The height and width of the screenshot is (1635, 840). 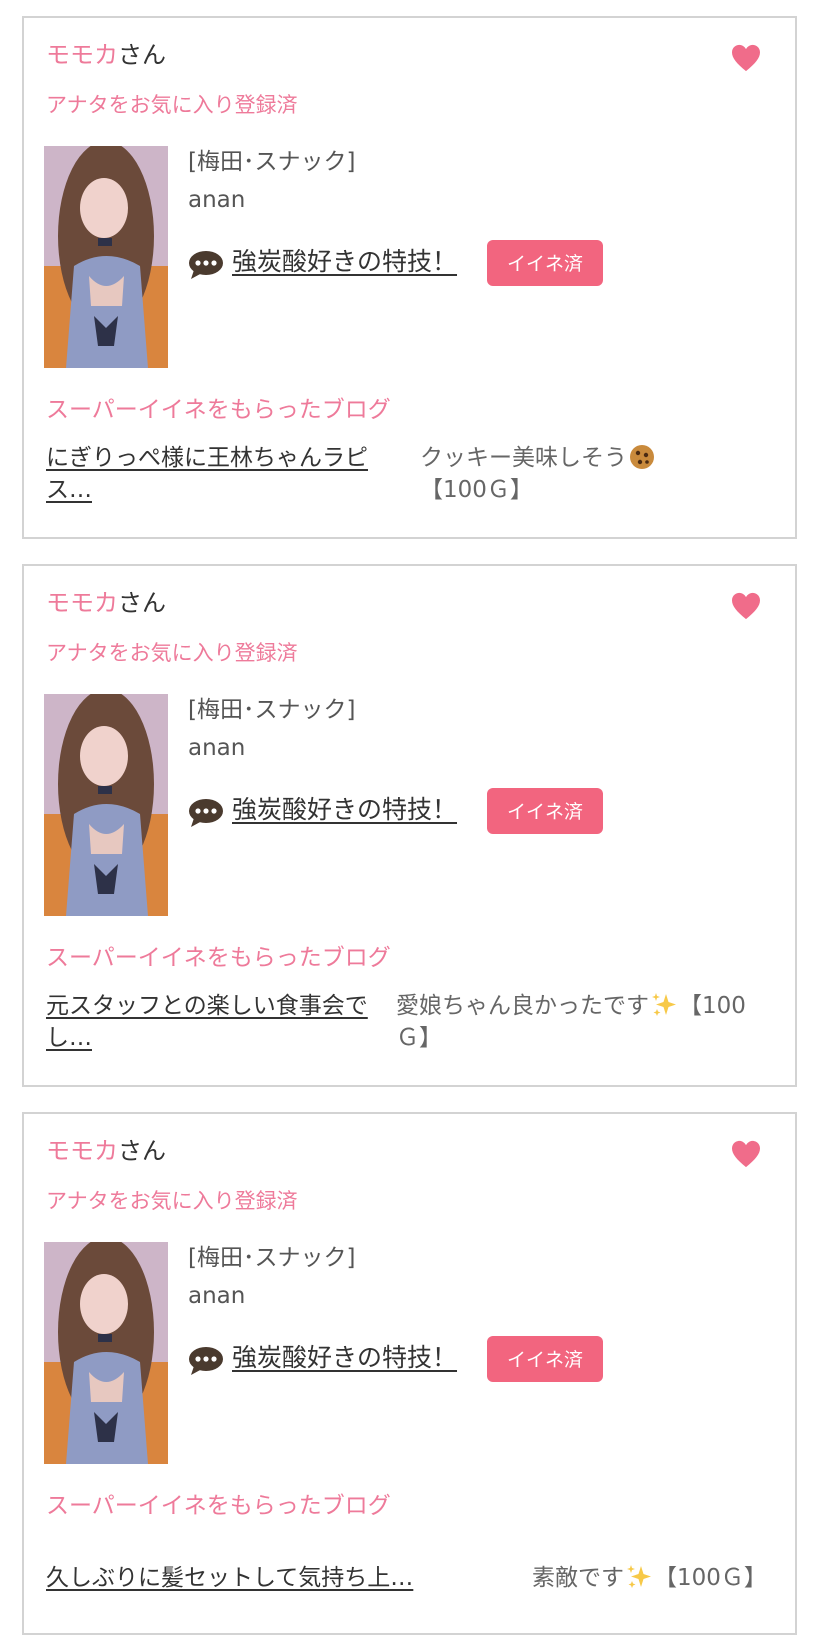 I want to click on blog-comment-text: クッキー美味しそう, so click(x=523, y=458).